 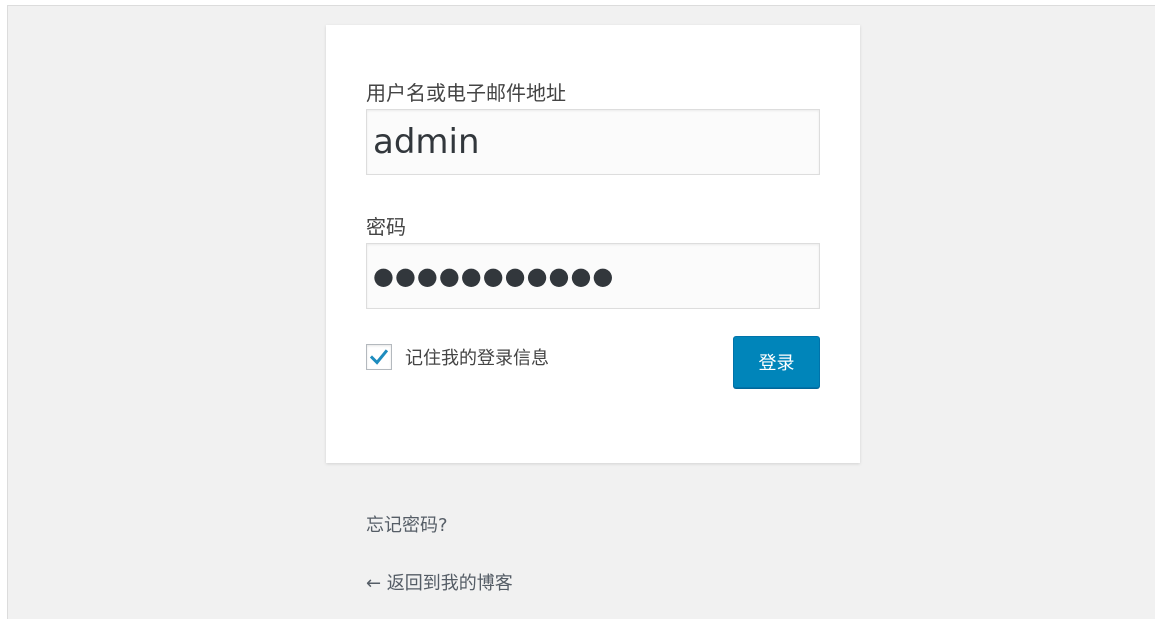 I want to click on remember-me-checkbox, so click(x=379, y=357).